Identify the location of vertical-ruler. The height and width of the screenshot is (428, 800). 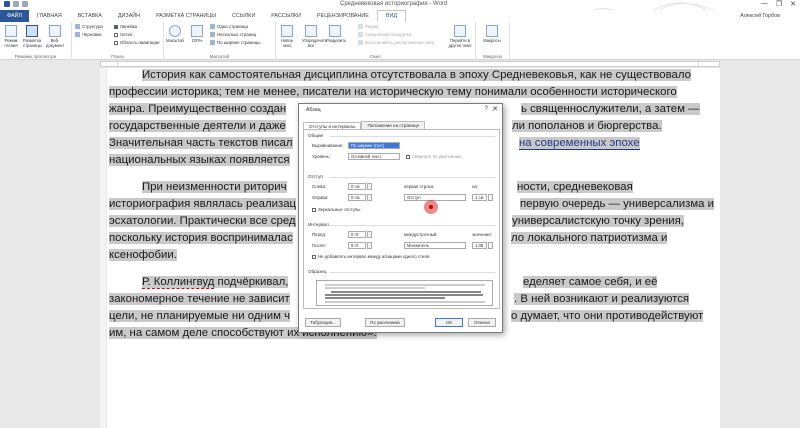
(103, 248).